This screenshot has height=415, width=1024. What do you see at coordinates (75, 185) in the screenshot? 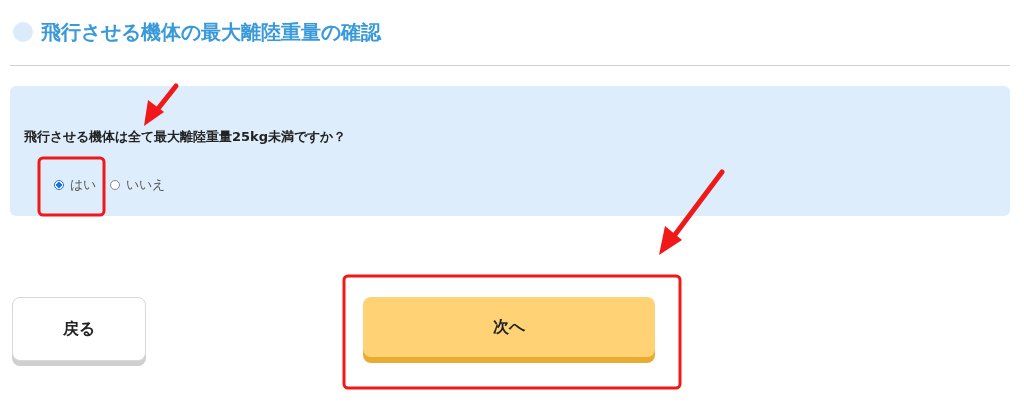
I see `radio-option: はい` at bounding box center [75, 185].